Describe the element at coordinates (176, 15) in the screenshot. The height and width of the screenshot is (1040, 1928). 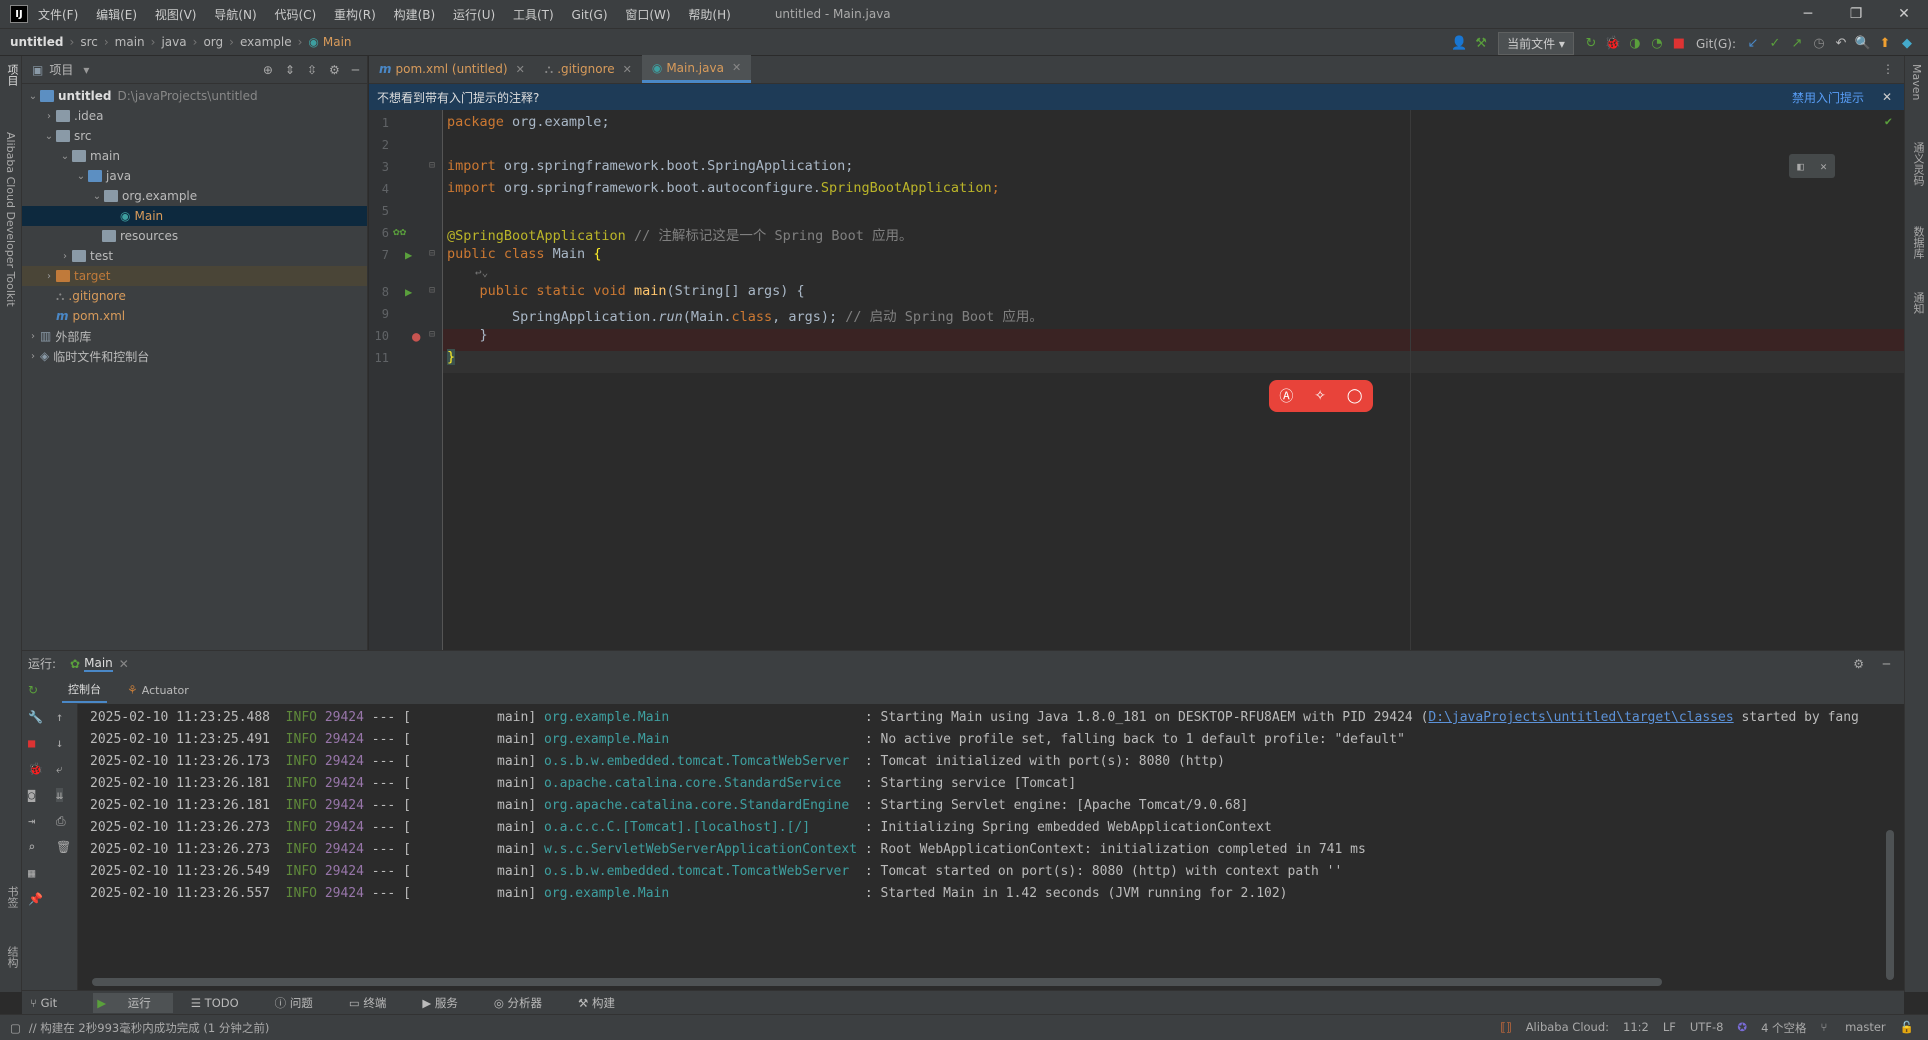
I see `menu-view: 视图(V)` at that location.